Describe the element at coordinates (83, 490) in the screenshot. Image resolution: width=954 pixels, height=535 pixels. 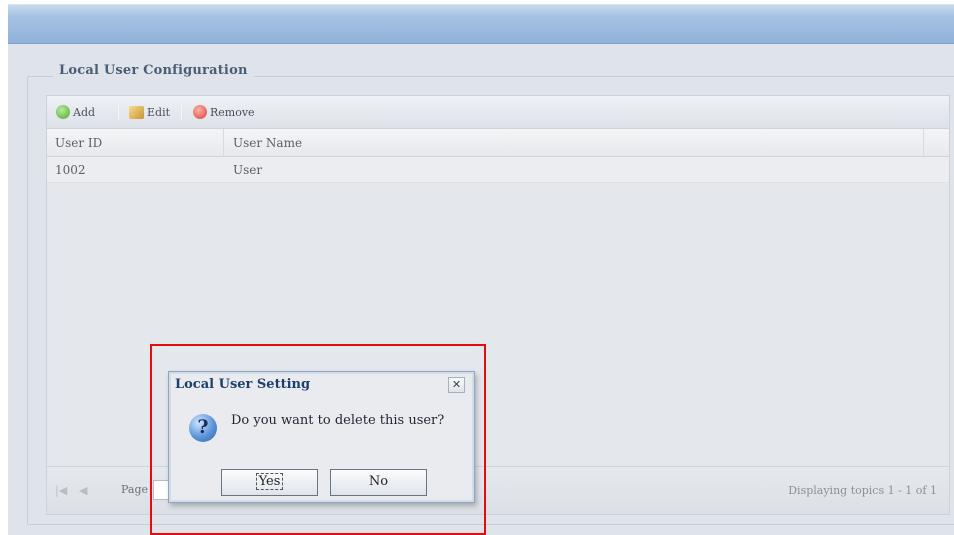
I see `prev-page-icon: ◀` at that location.